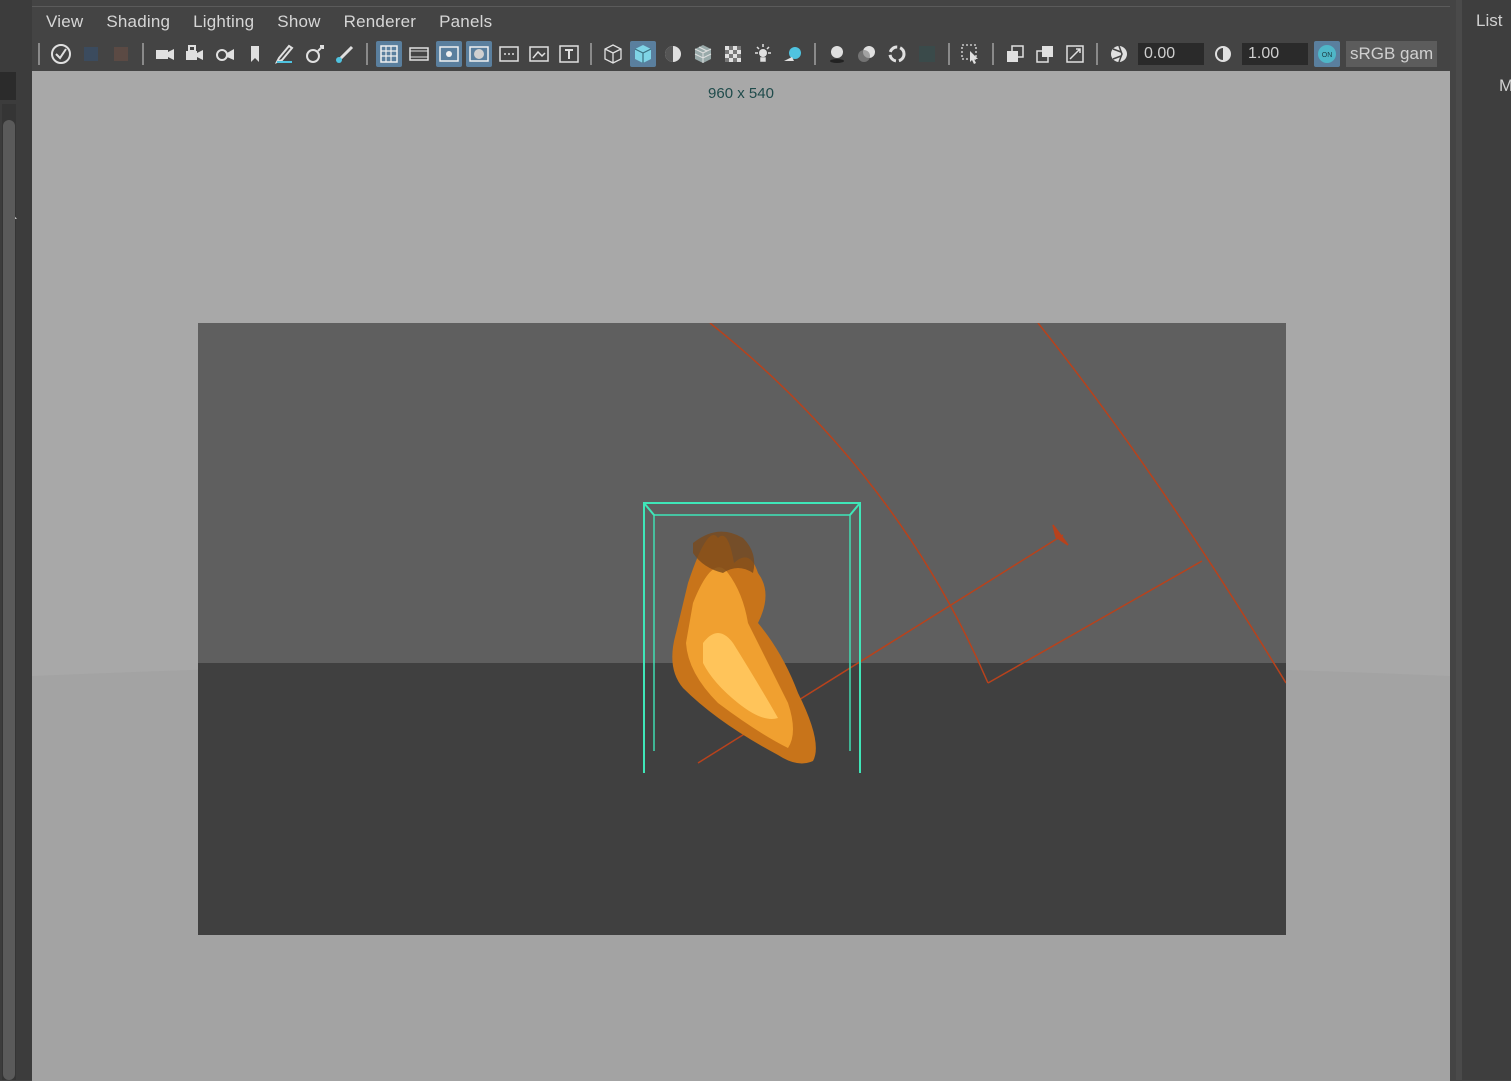 This screenshot has height=1081, width=1511. What do you see at coordinates (8, 116) in the screenshot?
I see `dropdown-button` at bounding box center [8, 116].